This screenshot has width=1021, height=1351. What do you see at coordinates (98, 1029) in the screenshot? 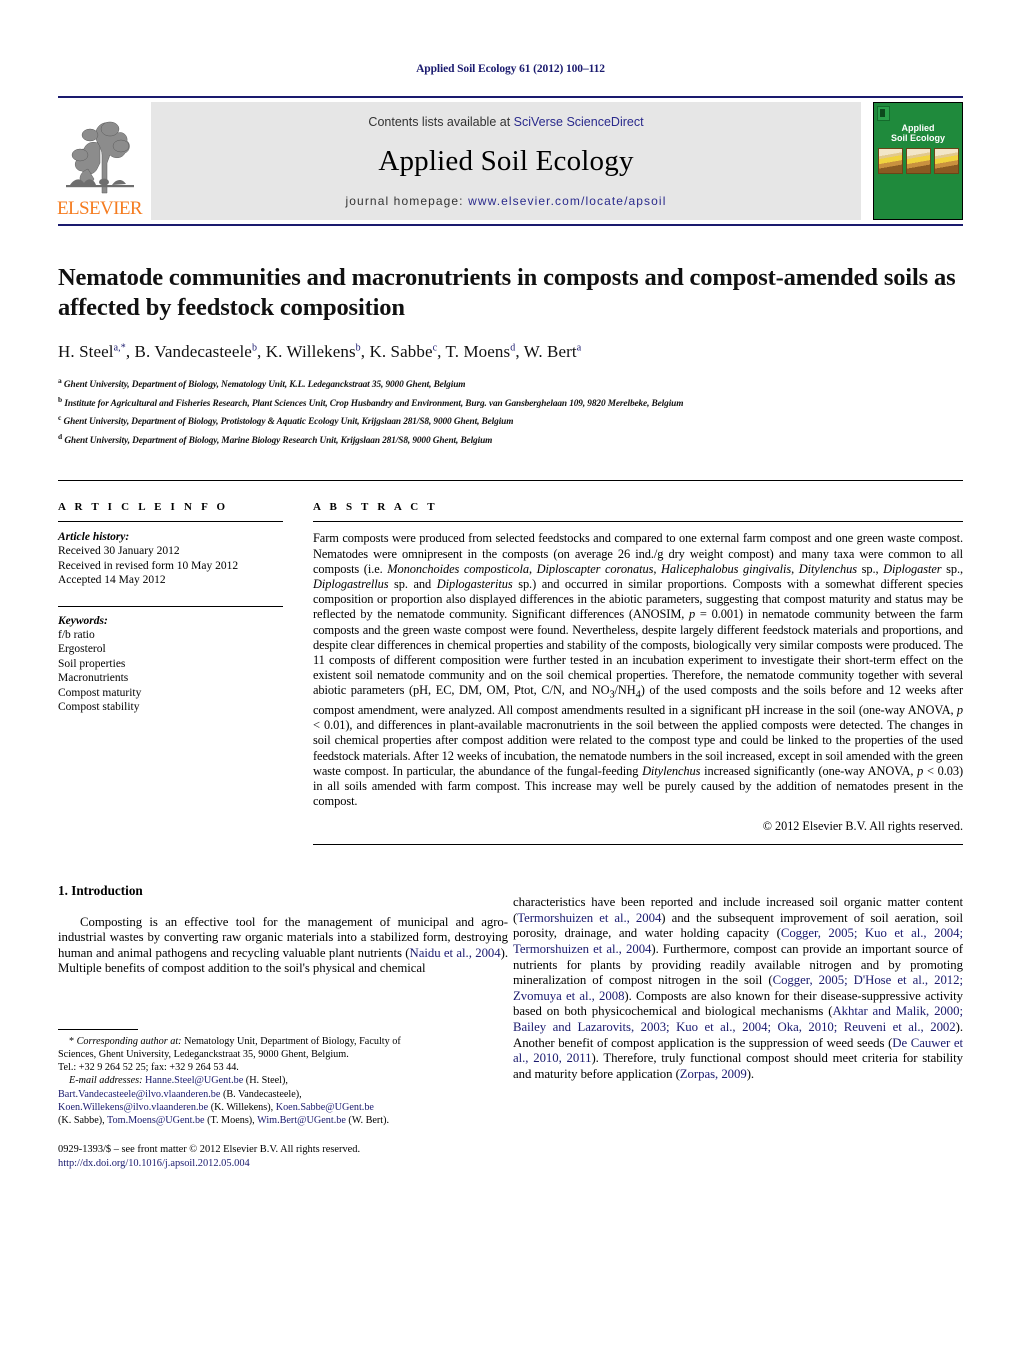
I see `footnote-rule` at bounding box center [98, 1029].